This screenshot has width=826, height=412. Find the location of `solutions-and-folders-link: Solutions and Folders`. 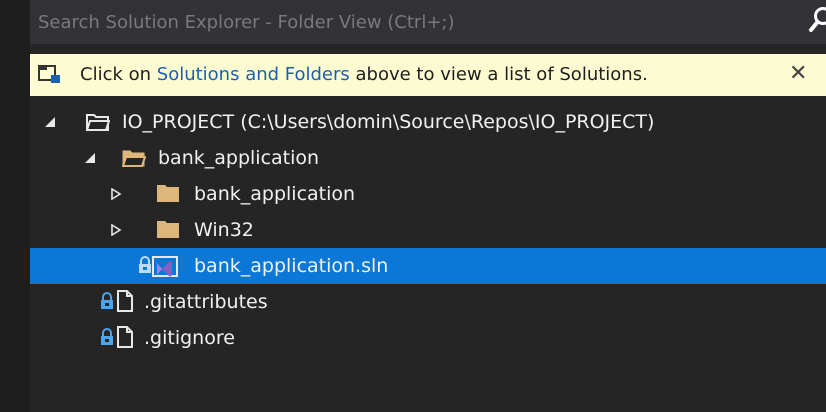

solutions-and-folders-link: Solutions and Folders is located at coordinates (253, 74).